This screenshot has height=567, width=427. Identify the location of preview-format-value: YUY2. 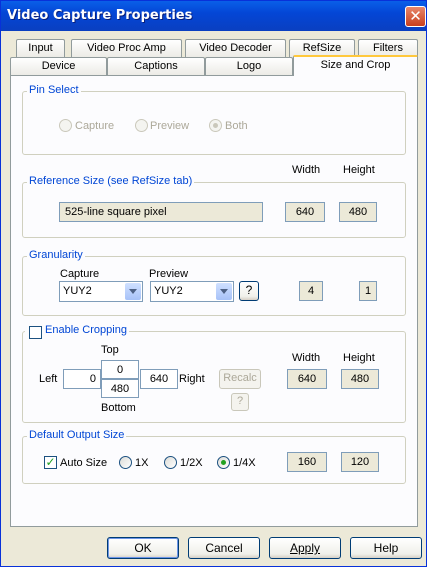
(168, 291).